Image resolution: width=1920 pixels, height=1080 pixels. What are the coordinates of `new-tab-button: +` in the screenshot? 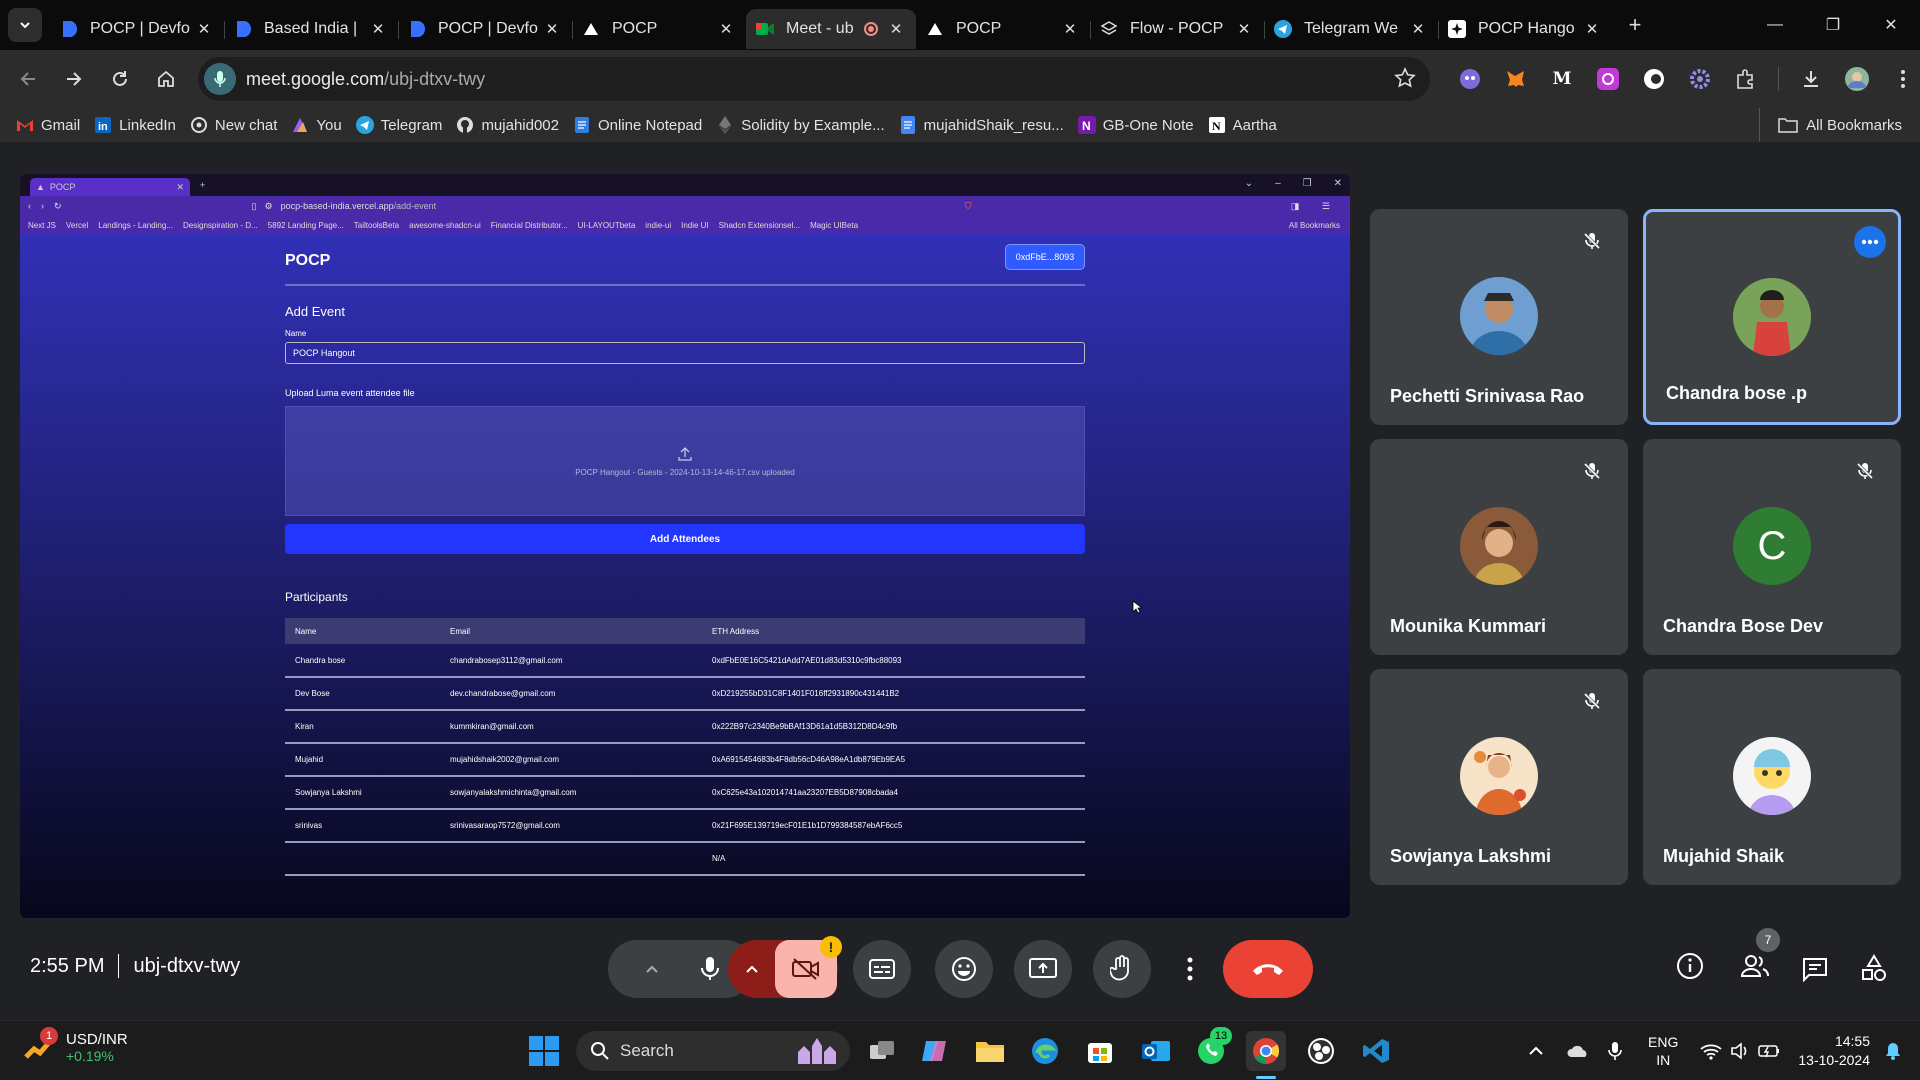 It's located at (1635, 25).